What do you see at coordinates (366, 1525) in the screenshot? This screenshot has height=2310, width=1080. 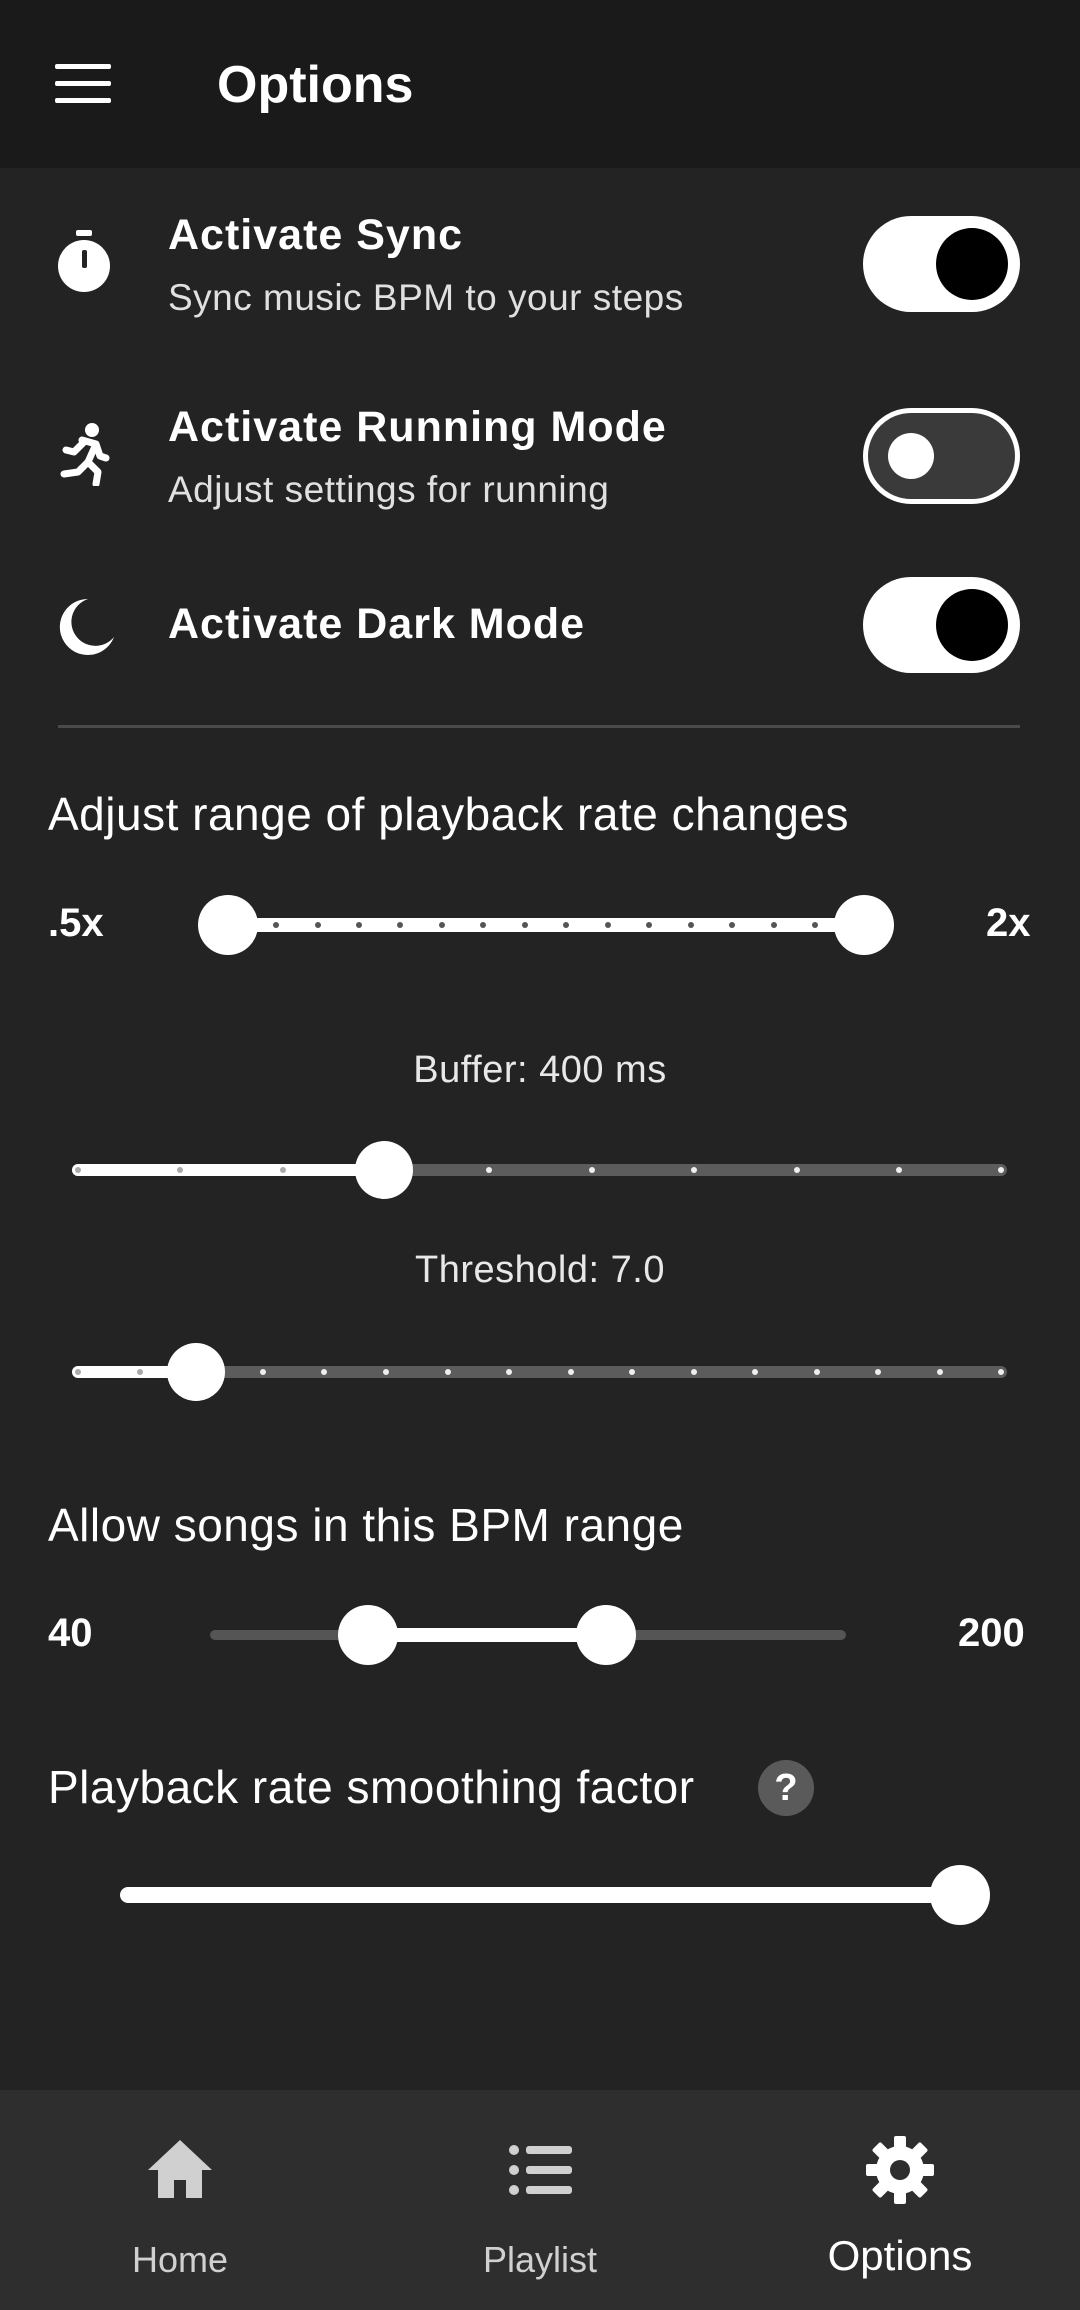 I see `bpm-range-title: Allow songs in this BPM range` at bounding box center [366, 1525].